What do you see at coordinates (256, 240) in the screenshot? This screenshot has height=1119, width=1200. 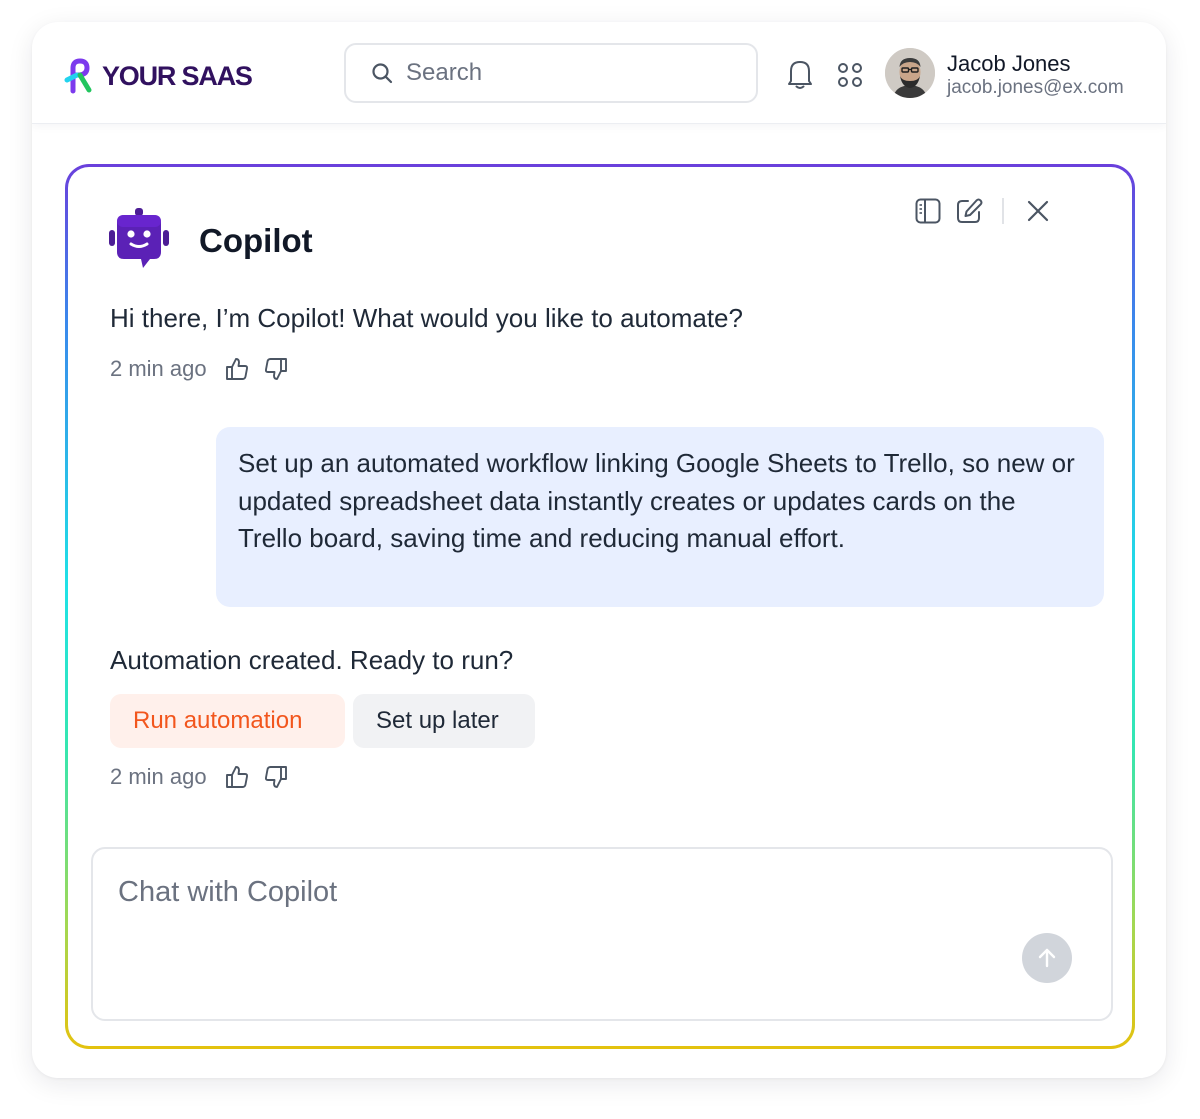 I see `panel-title: Copilot` at bounding box center [256, 240].